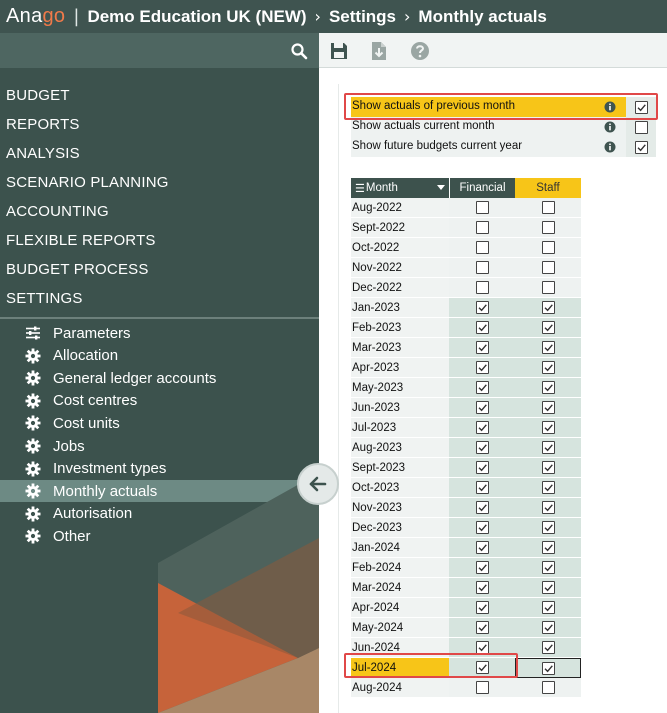  I want to click on settings-item-general-ledger-accounts: General ledger accounts, so click(159, 378).